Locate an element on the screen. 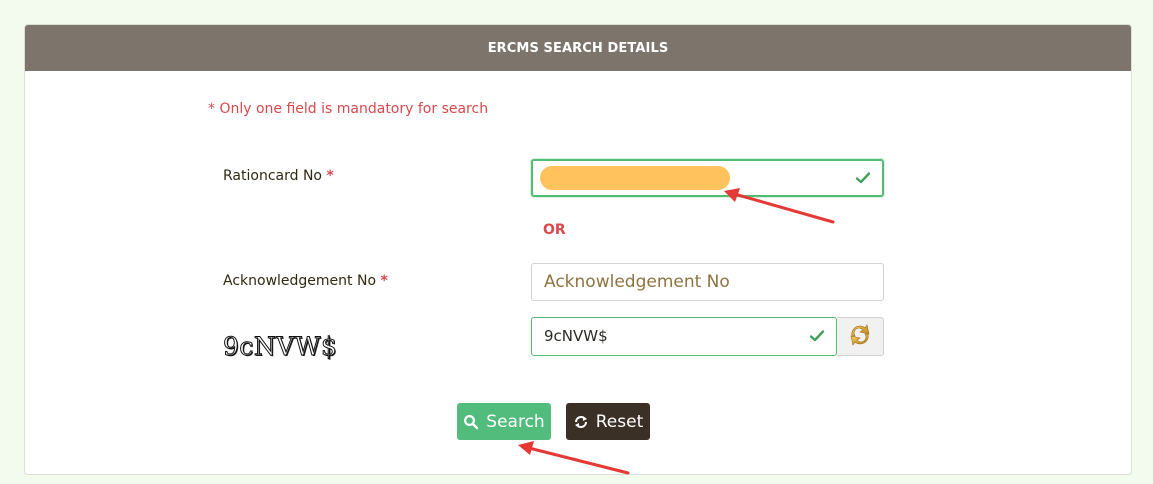  rationcard-label-text: Rationcard No is located at coordinates (272, 176).